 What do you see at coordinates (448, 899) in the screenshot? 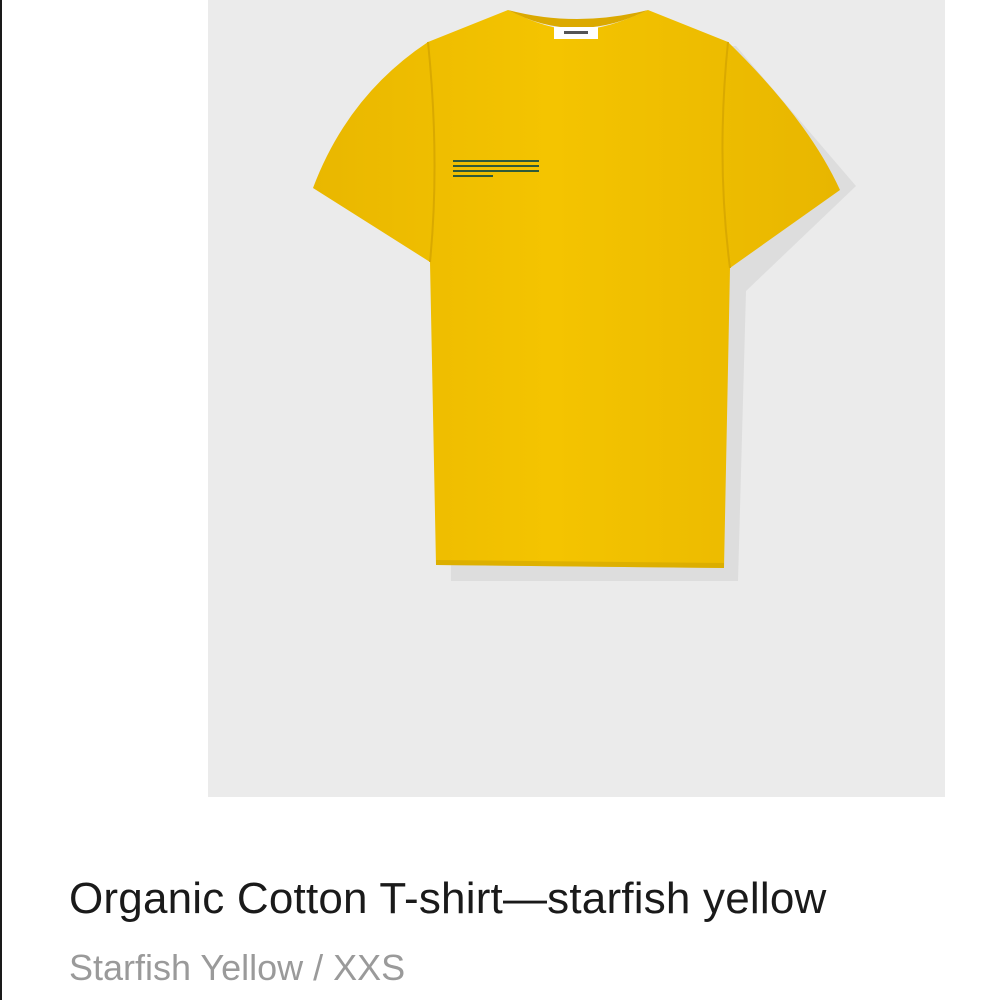
I see `product-title: Organic Cotton T-shirt—starfish yellow` at bounding box center [448, 899].